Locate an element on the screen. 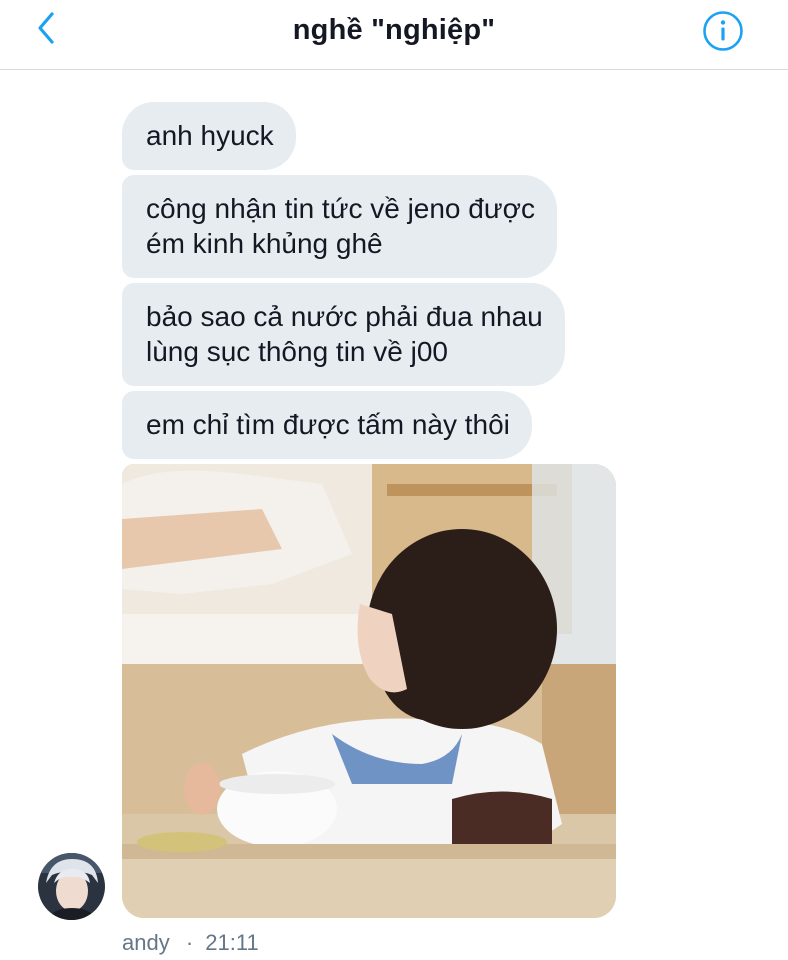 This screenshot has width=788, height=960. message-bubble: em chỉ tìm được tấm này thôi is located at coordinates (327, 425).